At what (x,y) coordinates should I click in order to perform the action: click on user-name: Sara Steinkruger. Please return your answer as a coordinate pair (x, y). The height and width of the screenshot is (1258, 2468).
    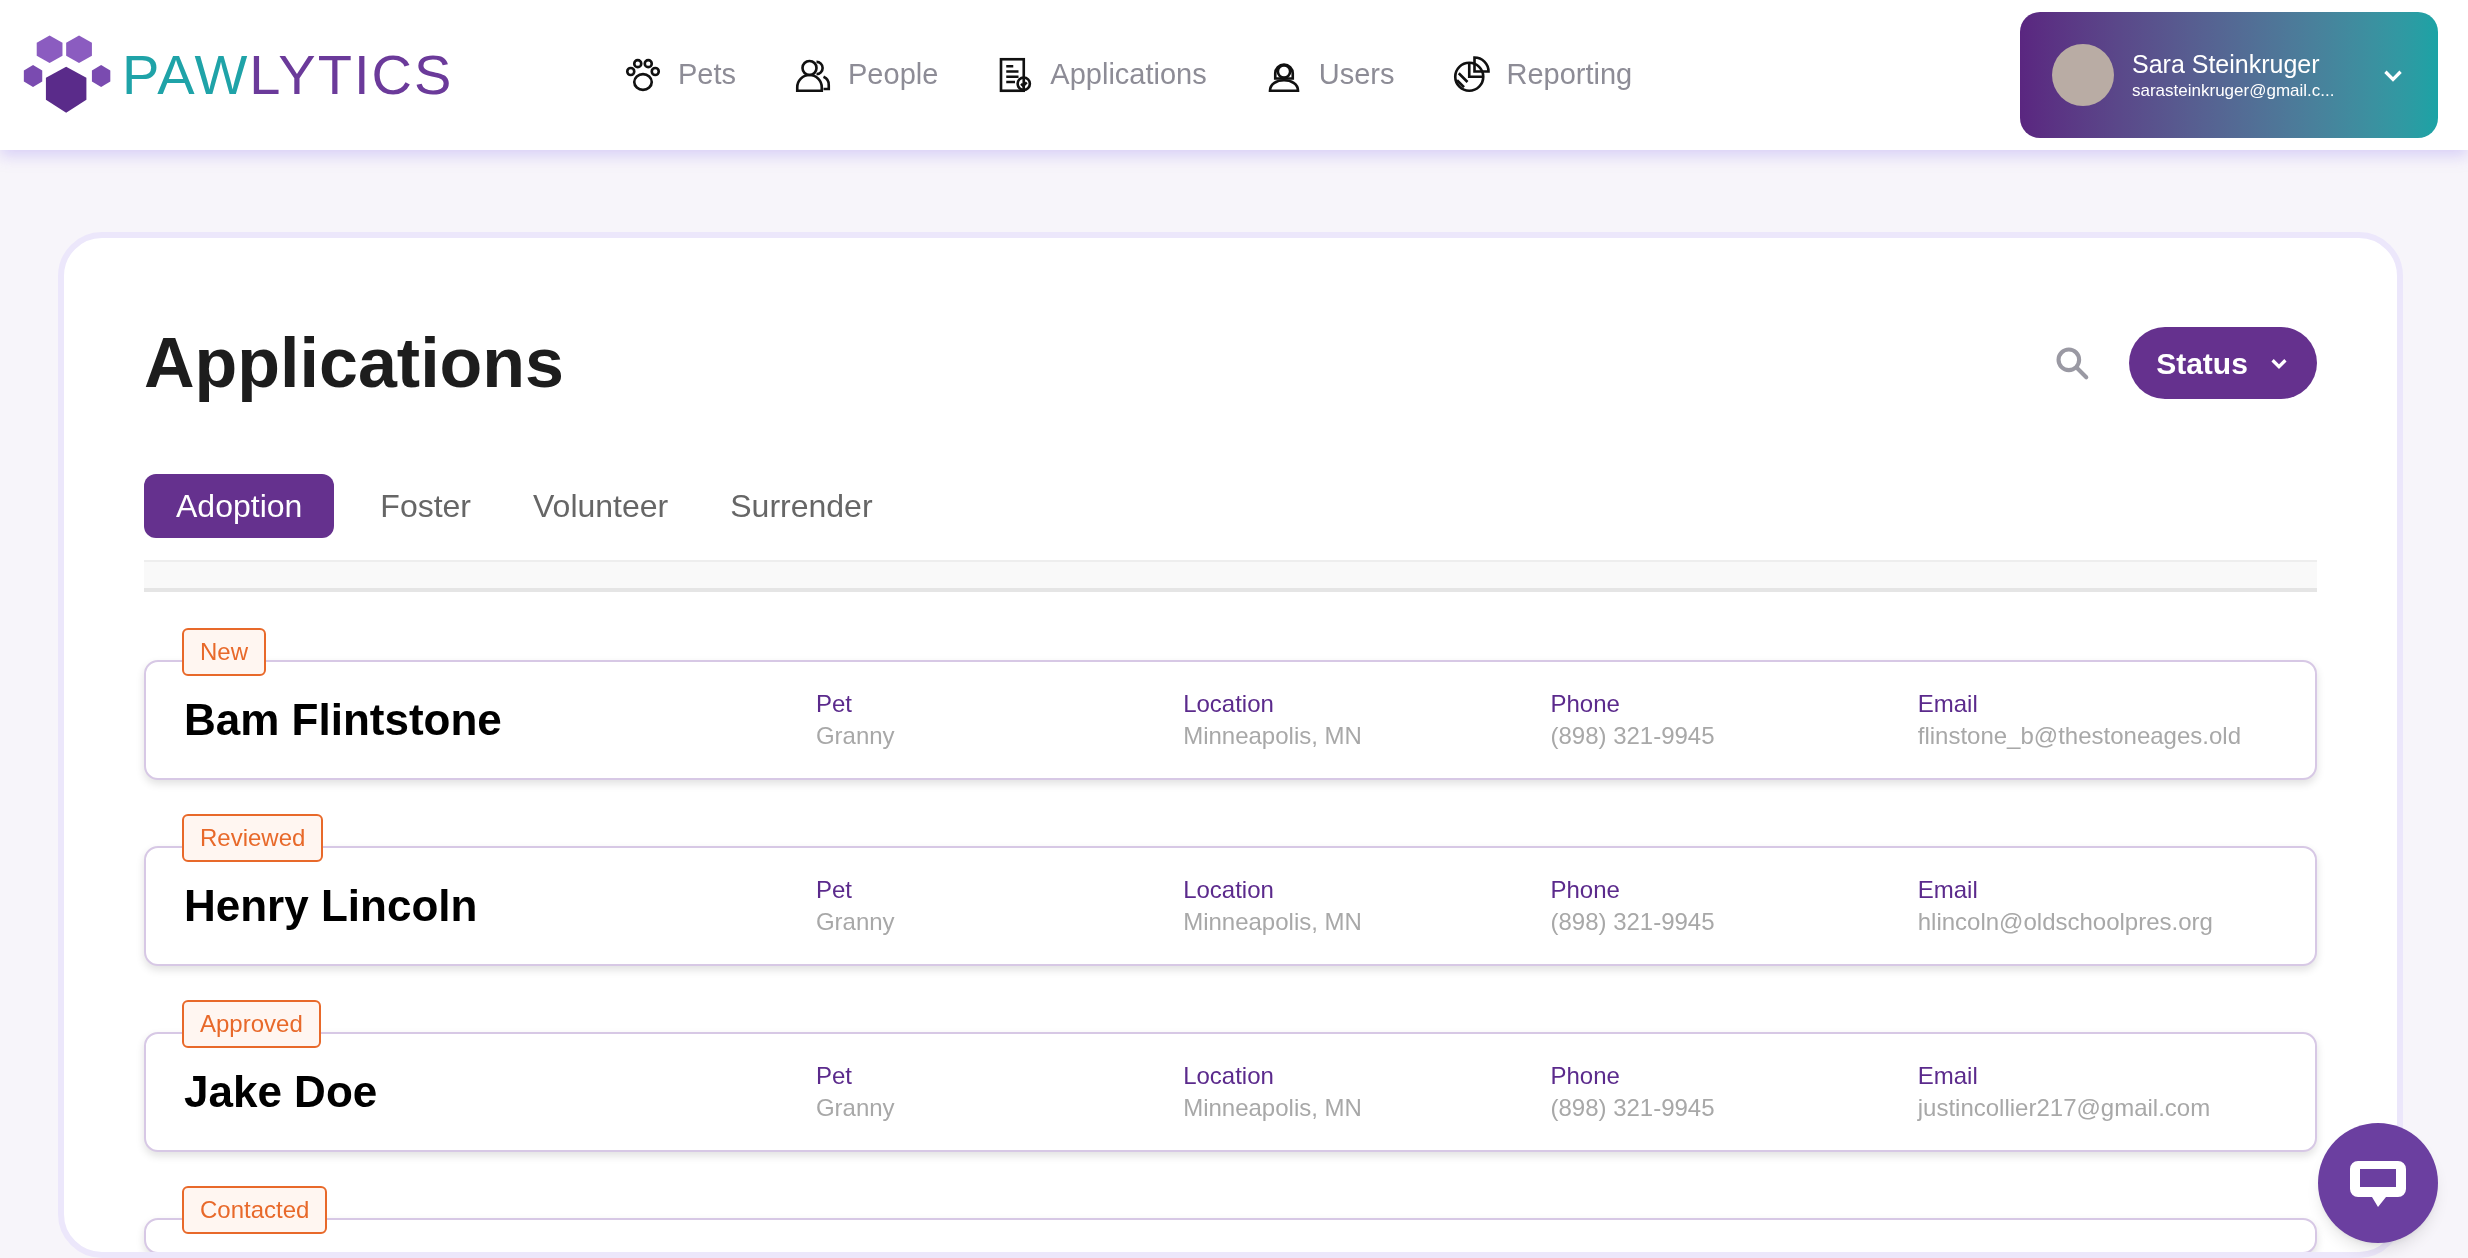
    Looking at the image, I should click on (2226, 64).